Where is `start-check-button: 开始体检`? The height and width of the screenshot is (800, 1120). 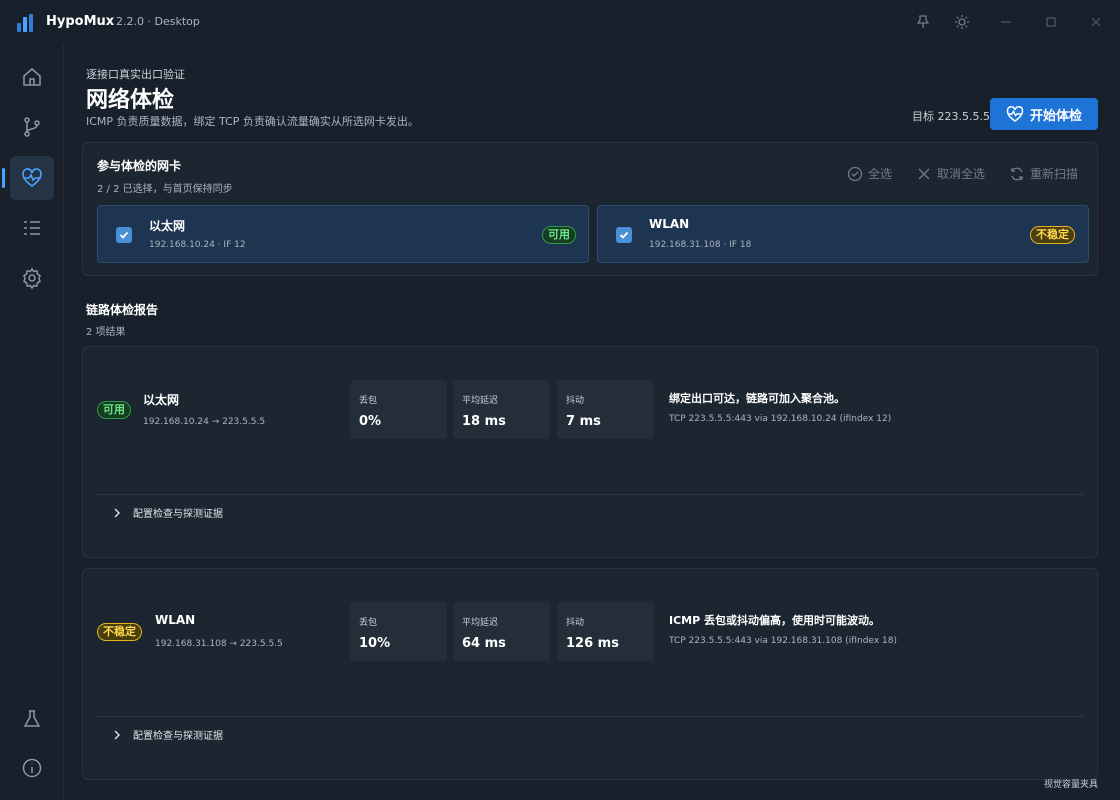
start-check-button: 开始体检 is located at coordinates (1044, 114).